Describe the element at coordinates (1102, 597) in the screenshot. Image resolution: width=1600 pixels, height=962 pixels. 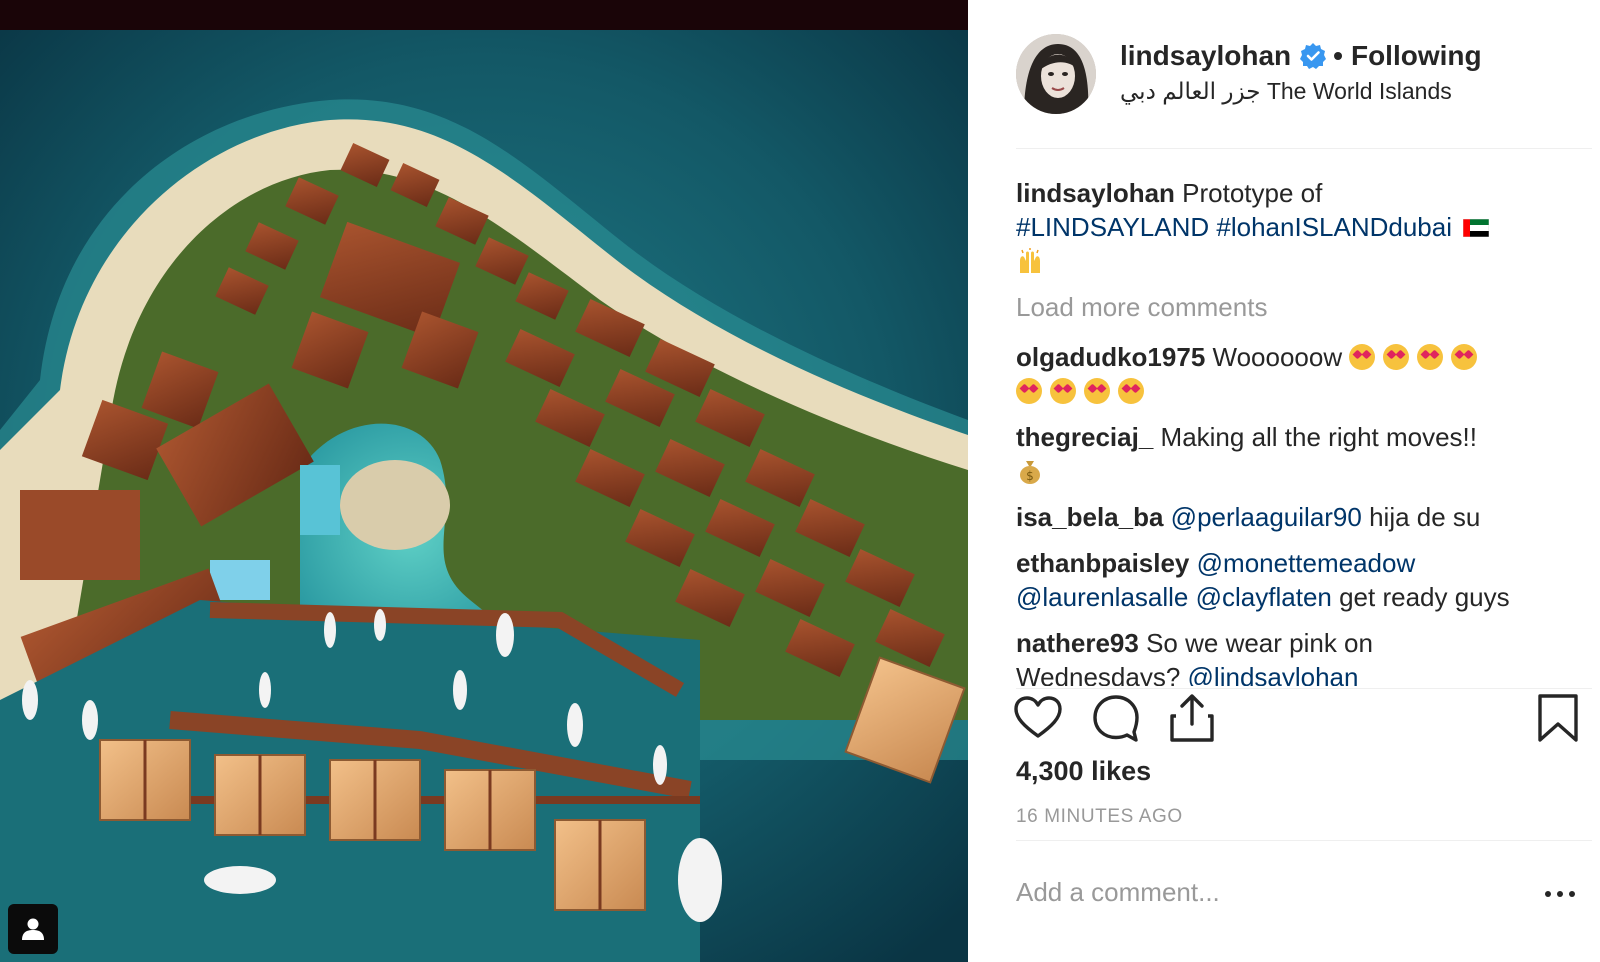
I see `mention-link: @laurenlasalle` at that location.